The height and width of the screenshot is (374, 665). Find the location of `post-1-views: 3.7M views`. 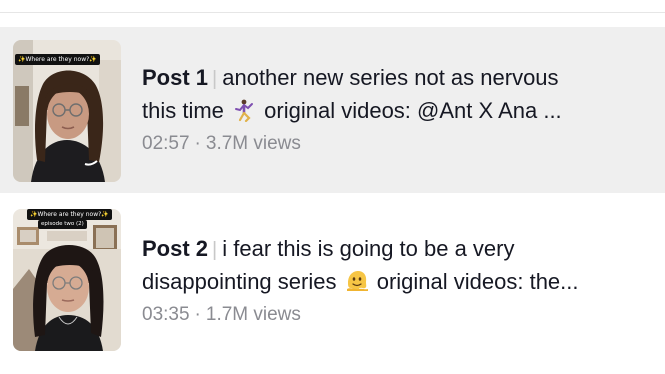

post-1-views: 3.7M views is located at coordinates (253, 143).